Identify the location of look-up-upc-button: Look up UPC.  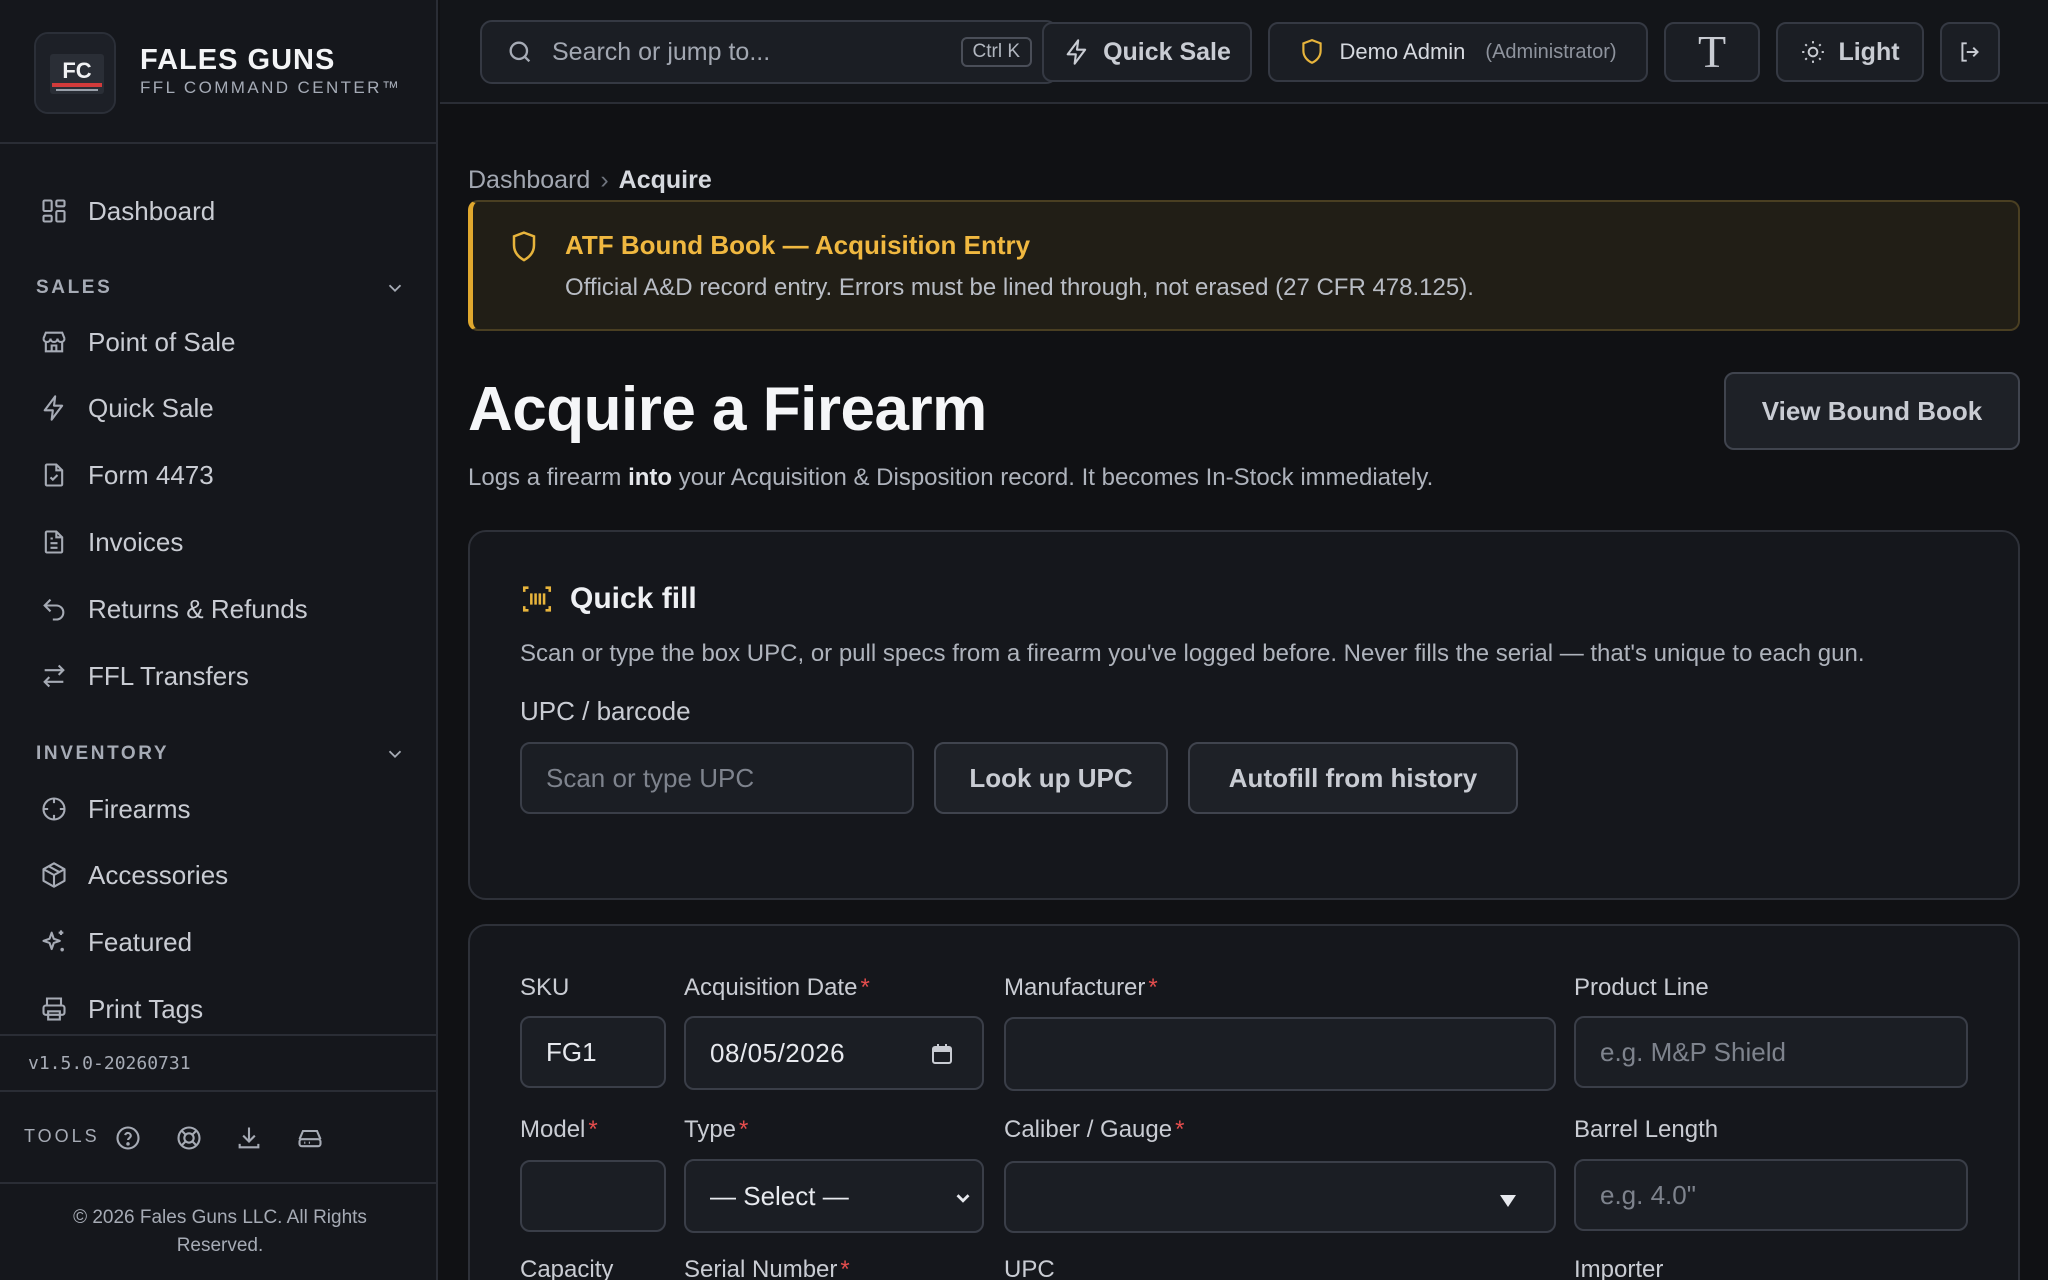
(1051, 778).